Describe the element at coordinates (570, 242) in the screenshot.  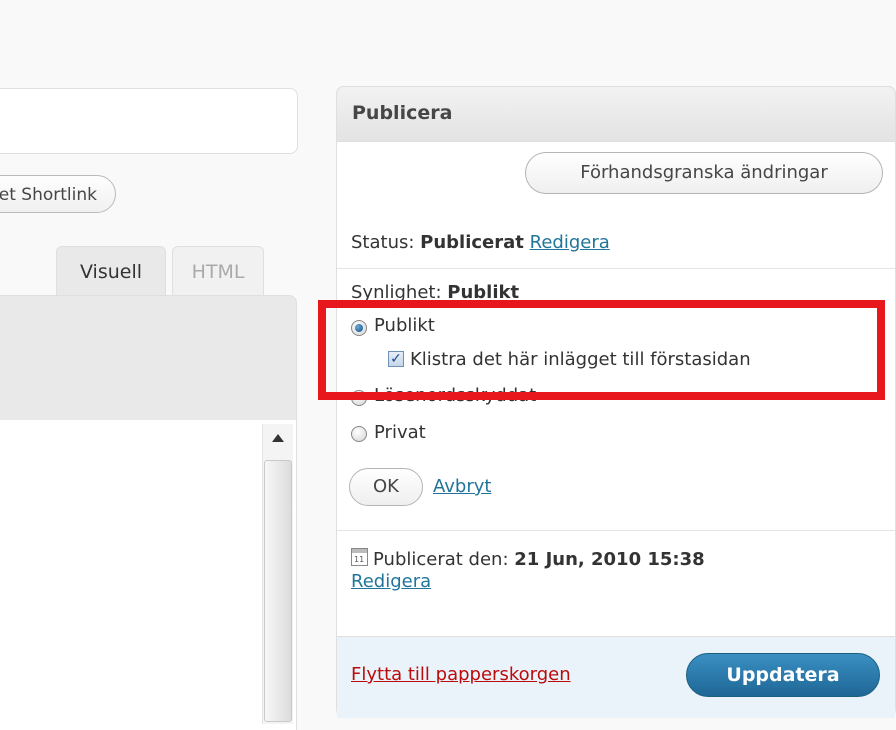
I see `edit-status-link: Redigera` at that location.